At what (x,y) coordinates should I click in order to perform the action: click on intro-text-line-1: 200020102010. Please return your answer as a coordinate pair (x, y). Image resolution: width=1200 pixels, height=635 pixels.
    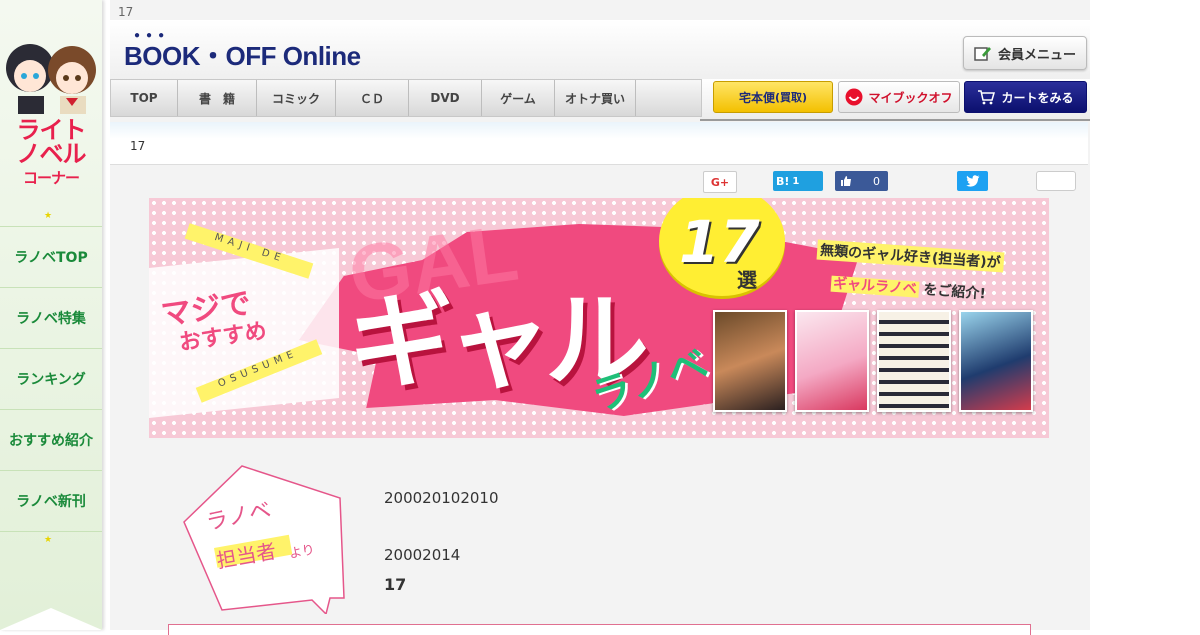
    Looking at the image, I should click on (441, 498).